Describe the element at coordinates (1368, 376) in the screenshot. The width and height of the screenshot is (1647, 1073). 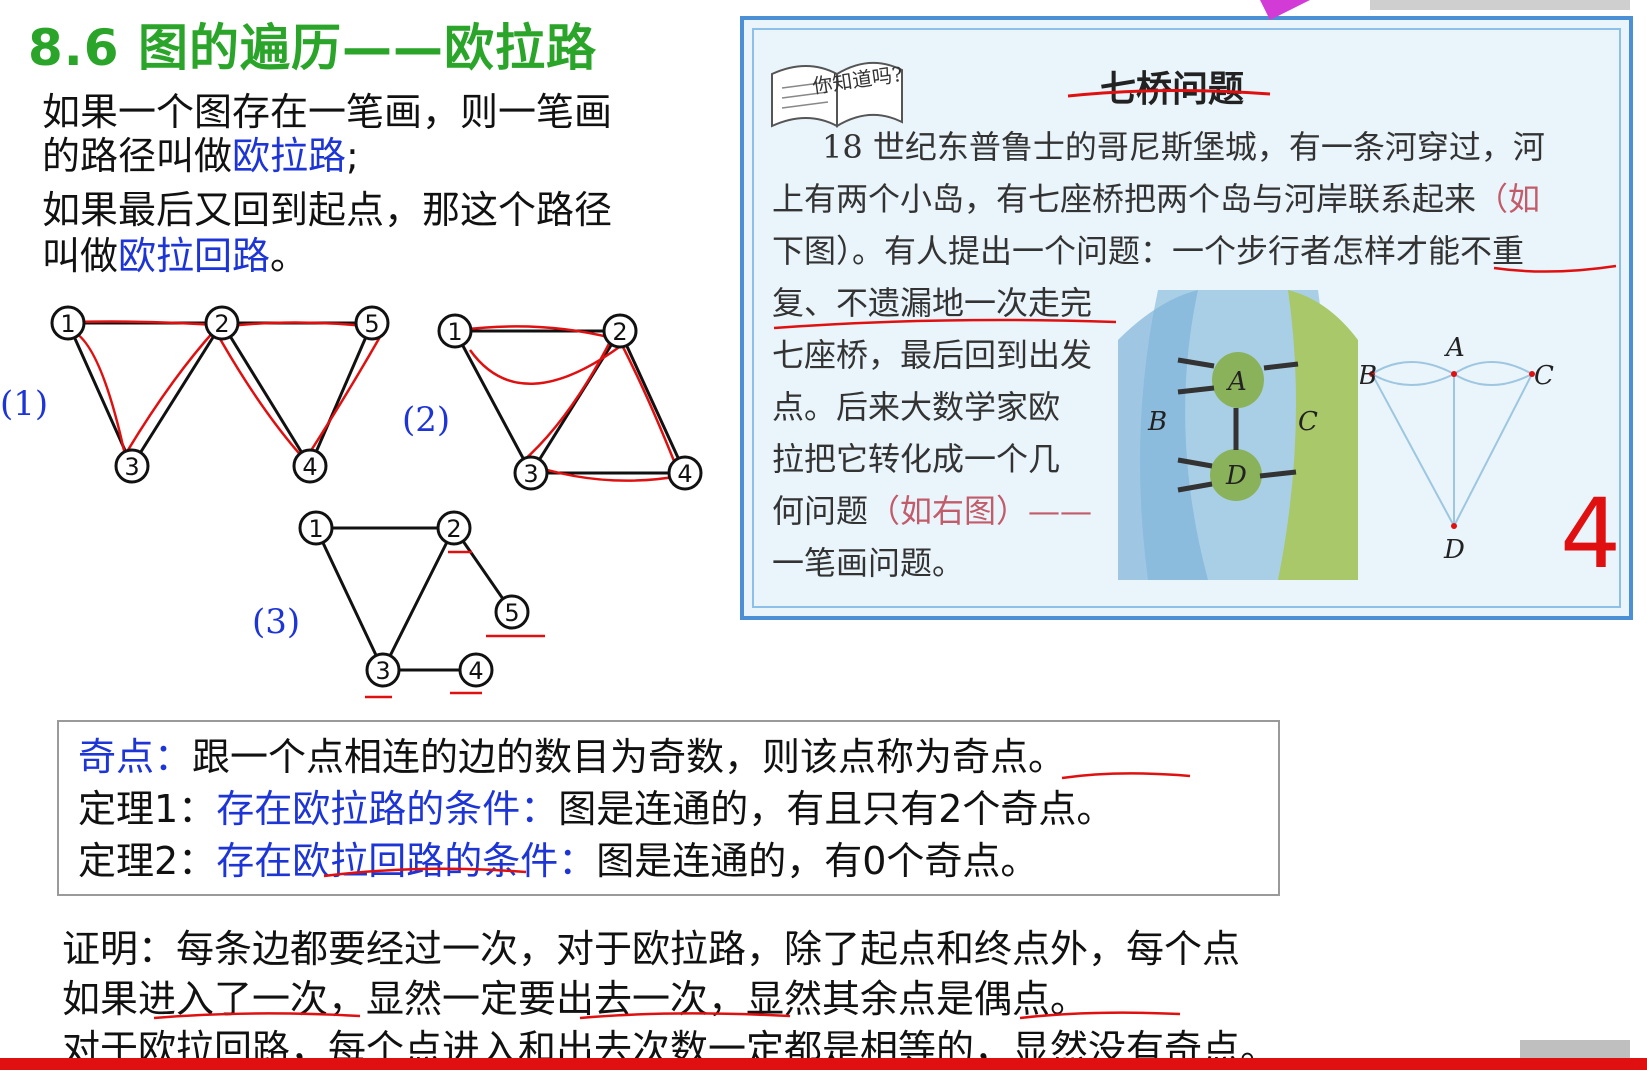
I see `graph-label-b: B` at that location.